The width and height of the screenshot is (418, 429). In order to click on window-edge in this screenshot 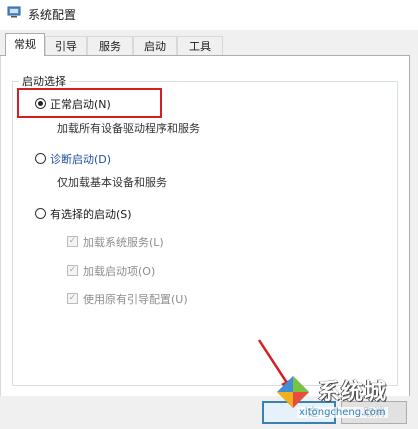, I will do `click(414, 213)`.